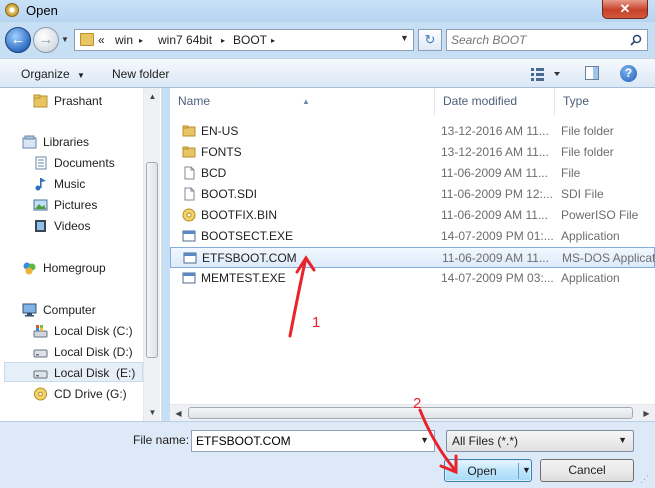  Describe the element at coordinates (526, 470) in the screenshot. I see `open-options-chevron-down-icon: ▼` at that location.